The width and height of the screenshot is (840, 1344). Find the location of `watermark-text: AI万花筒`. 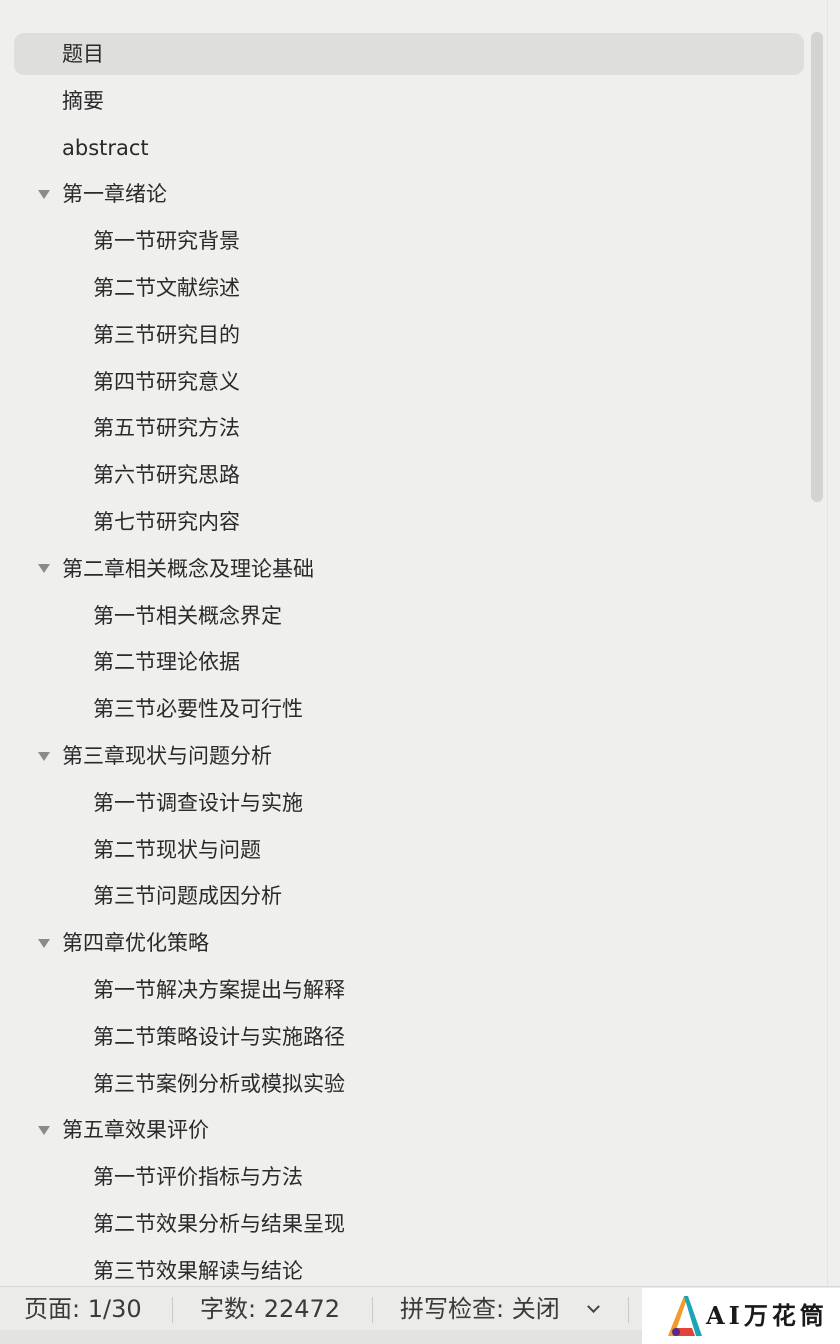

watermark-text: AI万花筒 is located at coordinates (767, 1315).